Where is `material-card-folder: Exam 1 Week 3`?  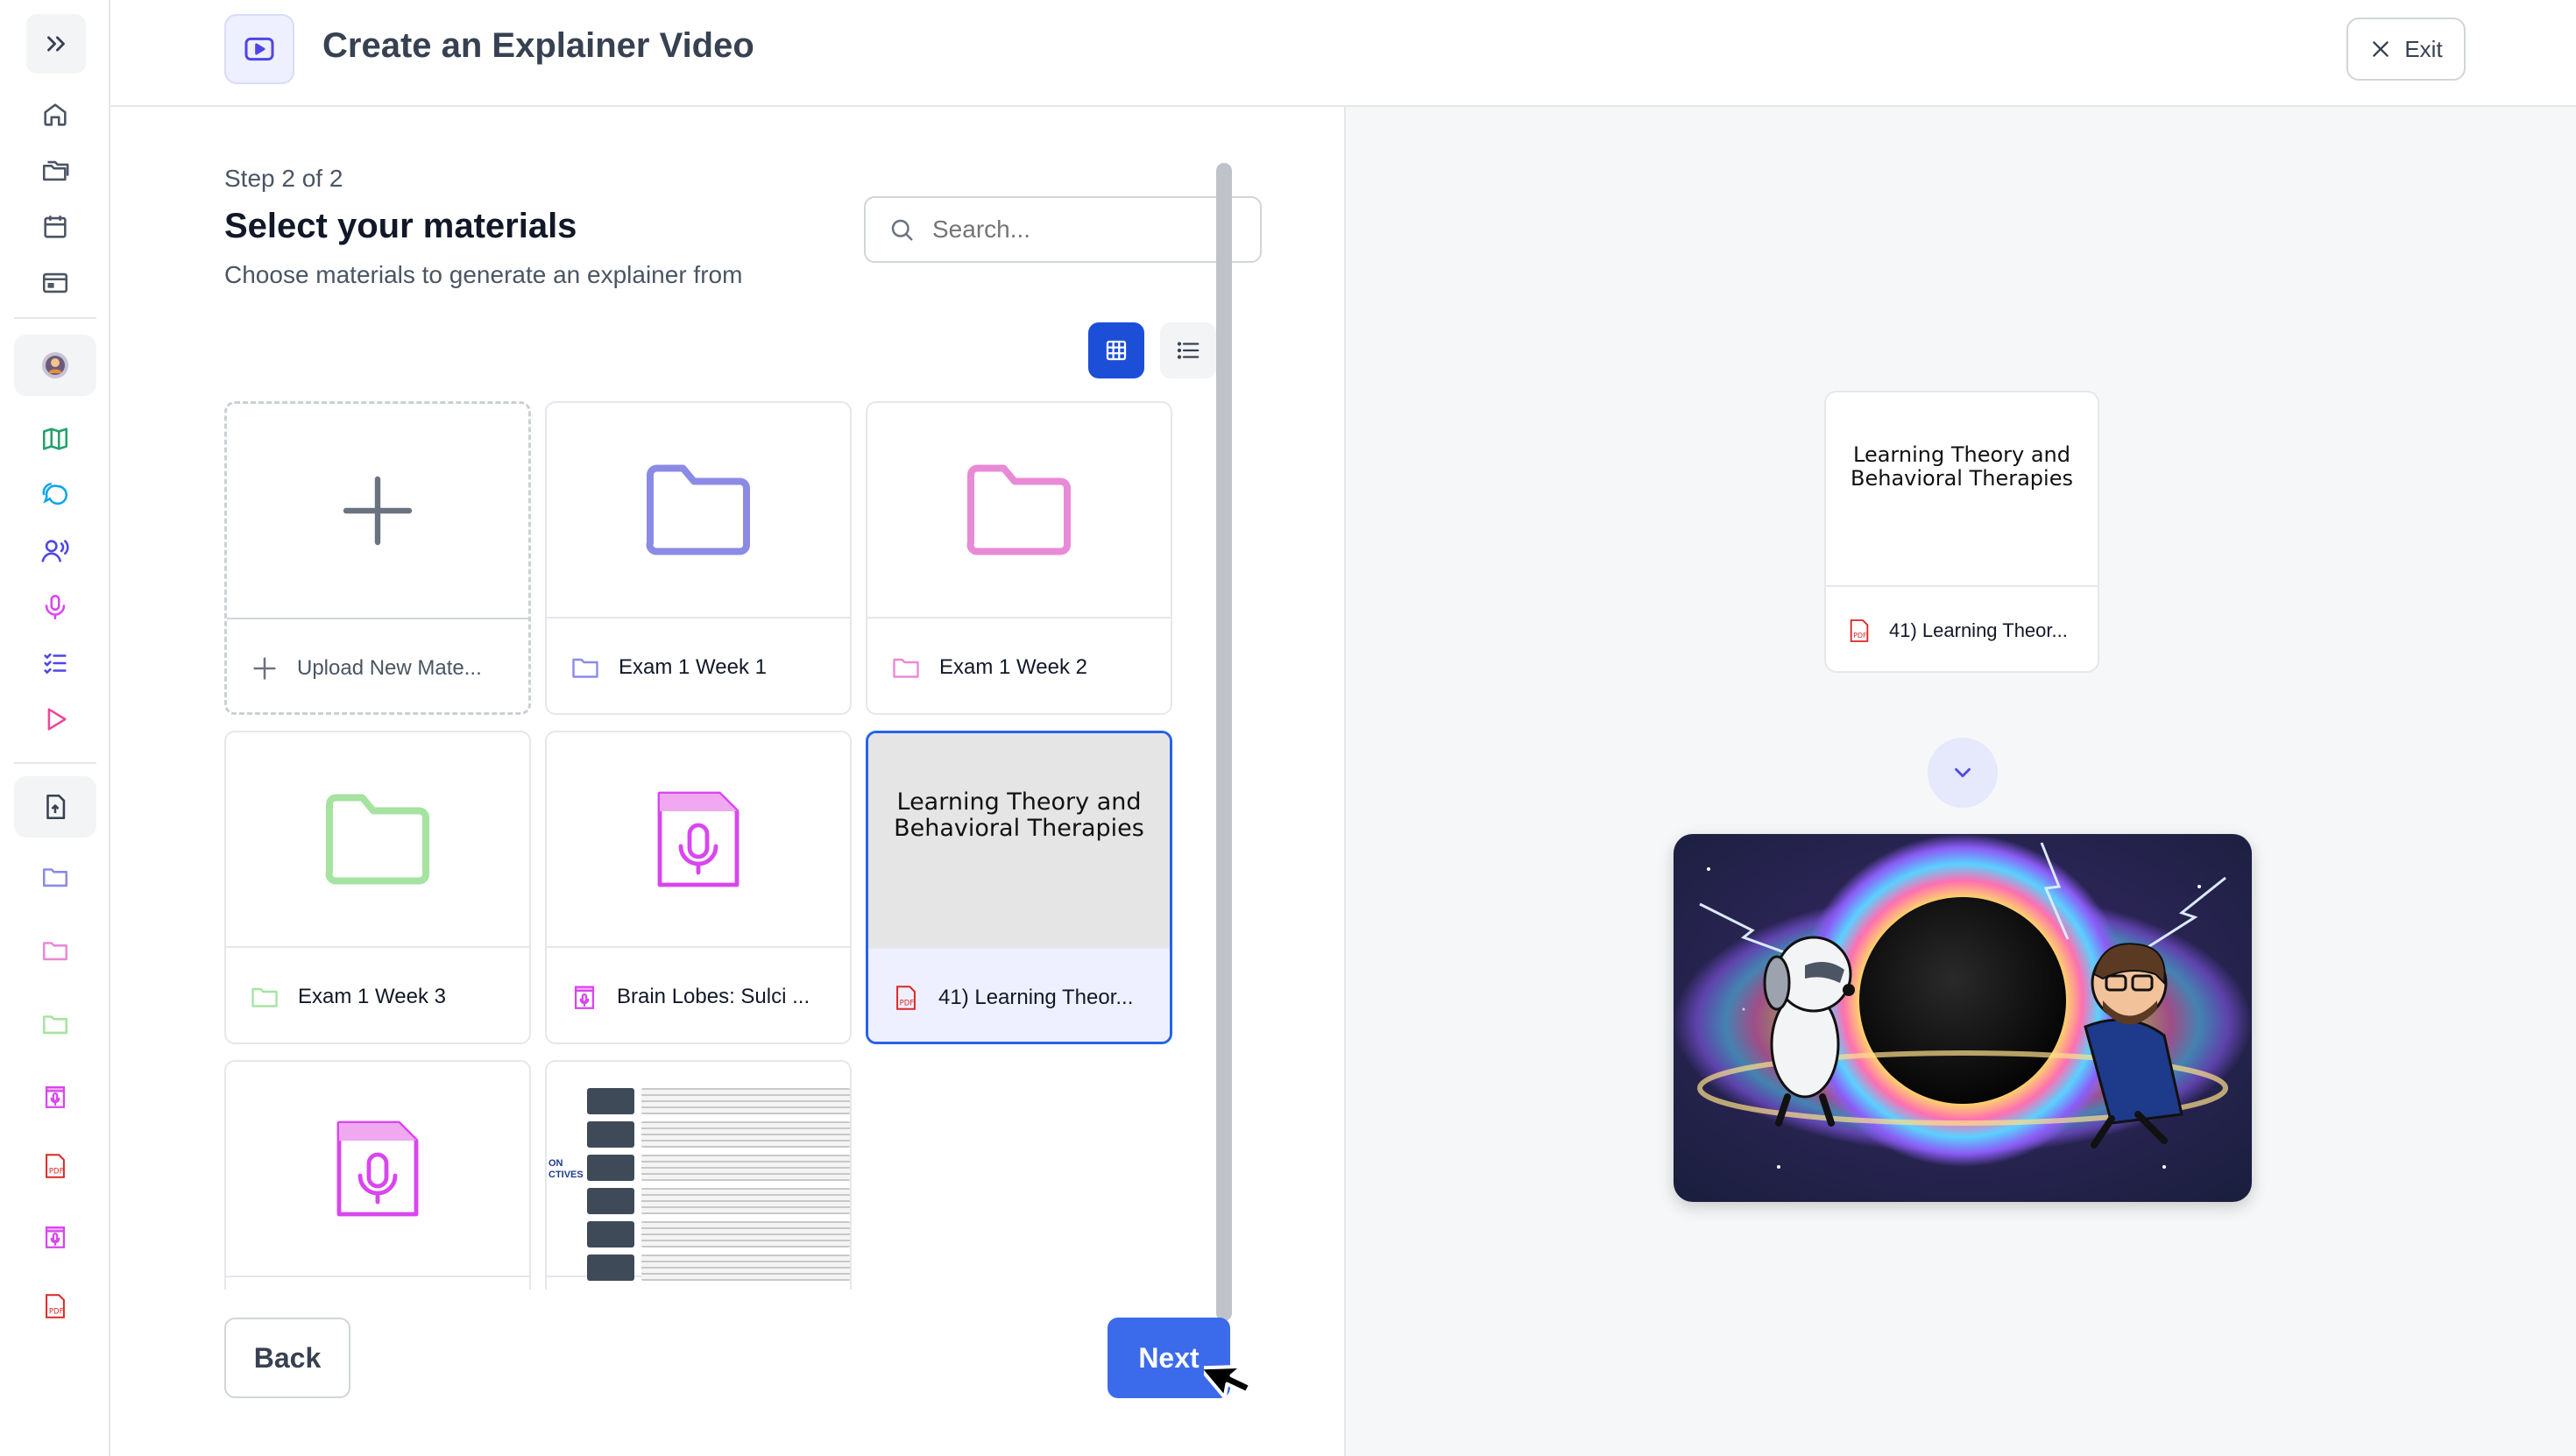 material-card-folder: Exam 1 Week 3 is located at coordinates (377, 887).